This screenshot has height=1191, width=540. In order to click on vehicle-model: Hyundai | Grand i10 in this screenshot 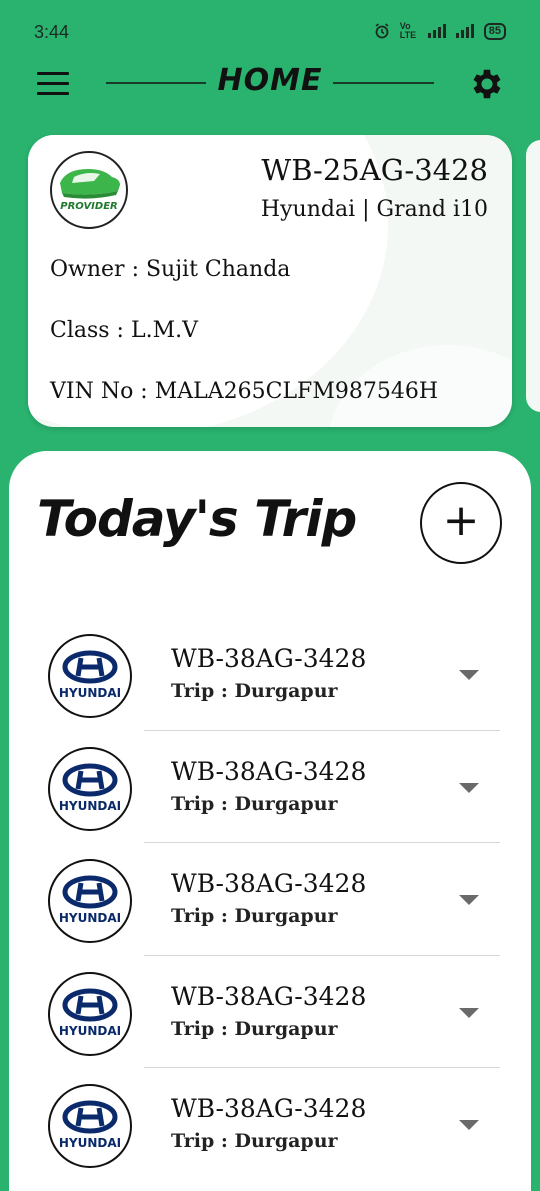, I will do `click(374, 209)`.